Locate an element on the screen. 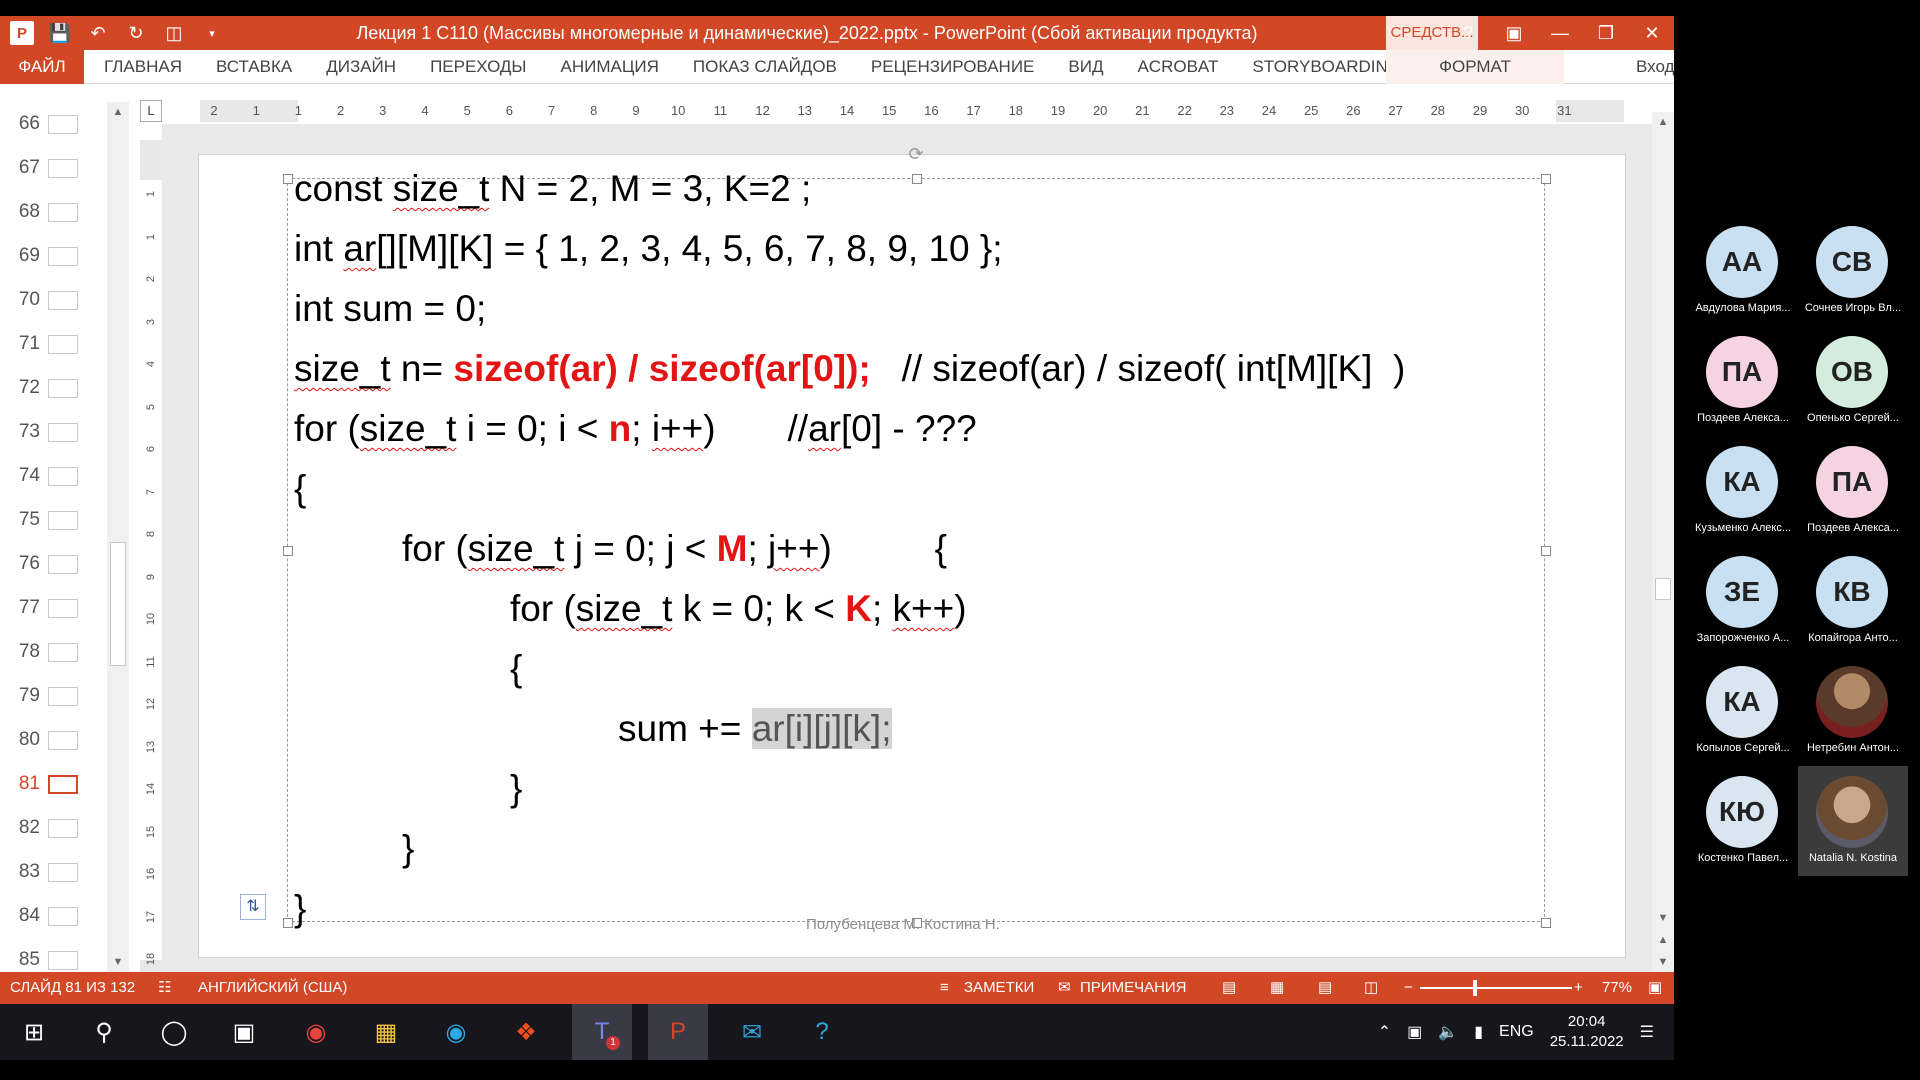 This screenshot has height=1080, width=1920. tab-home: ГЛАВНАЯ is located at coordinates (143, 67).